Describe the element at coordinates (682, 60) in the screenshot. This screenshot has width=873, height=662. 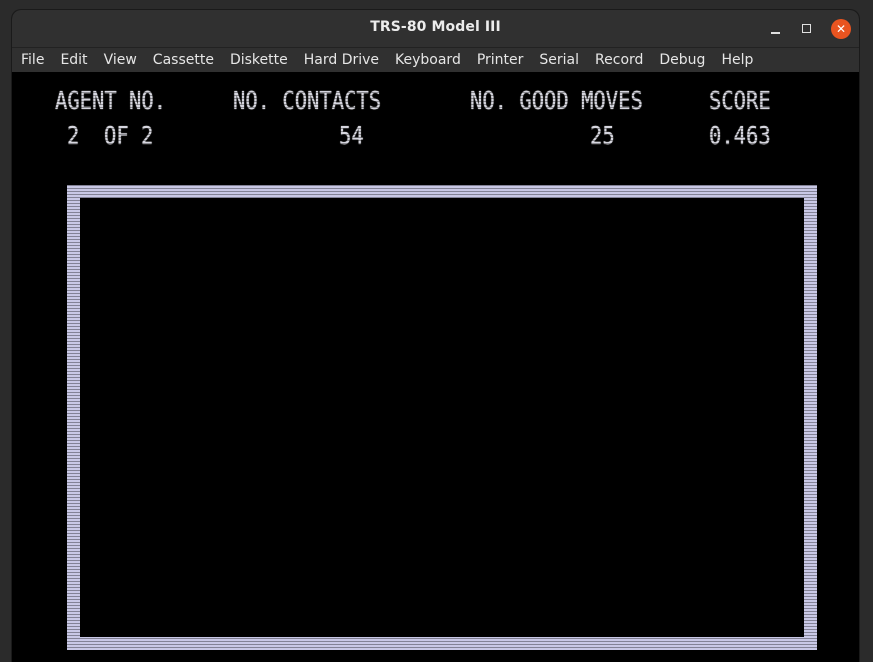
I see `menu-debug: Debug` at that location.